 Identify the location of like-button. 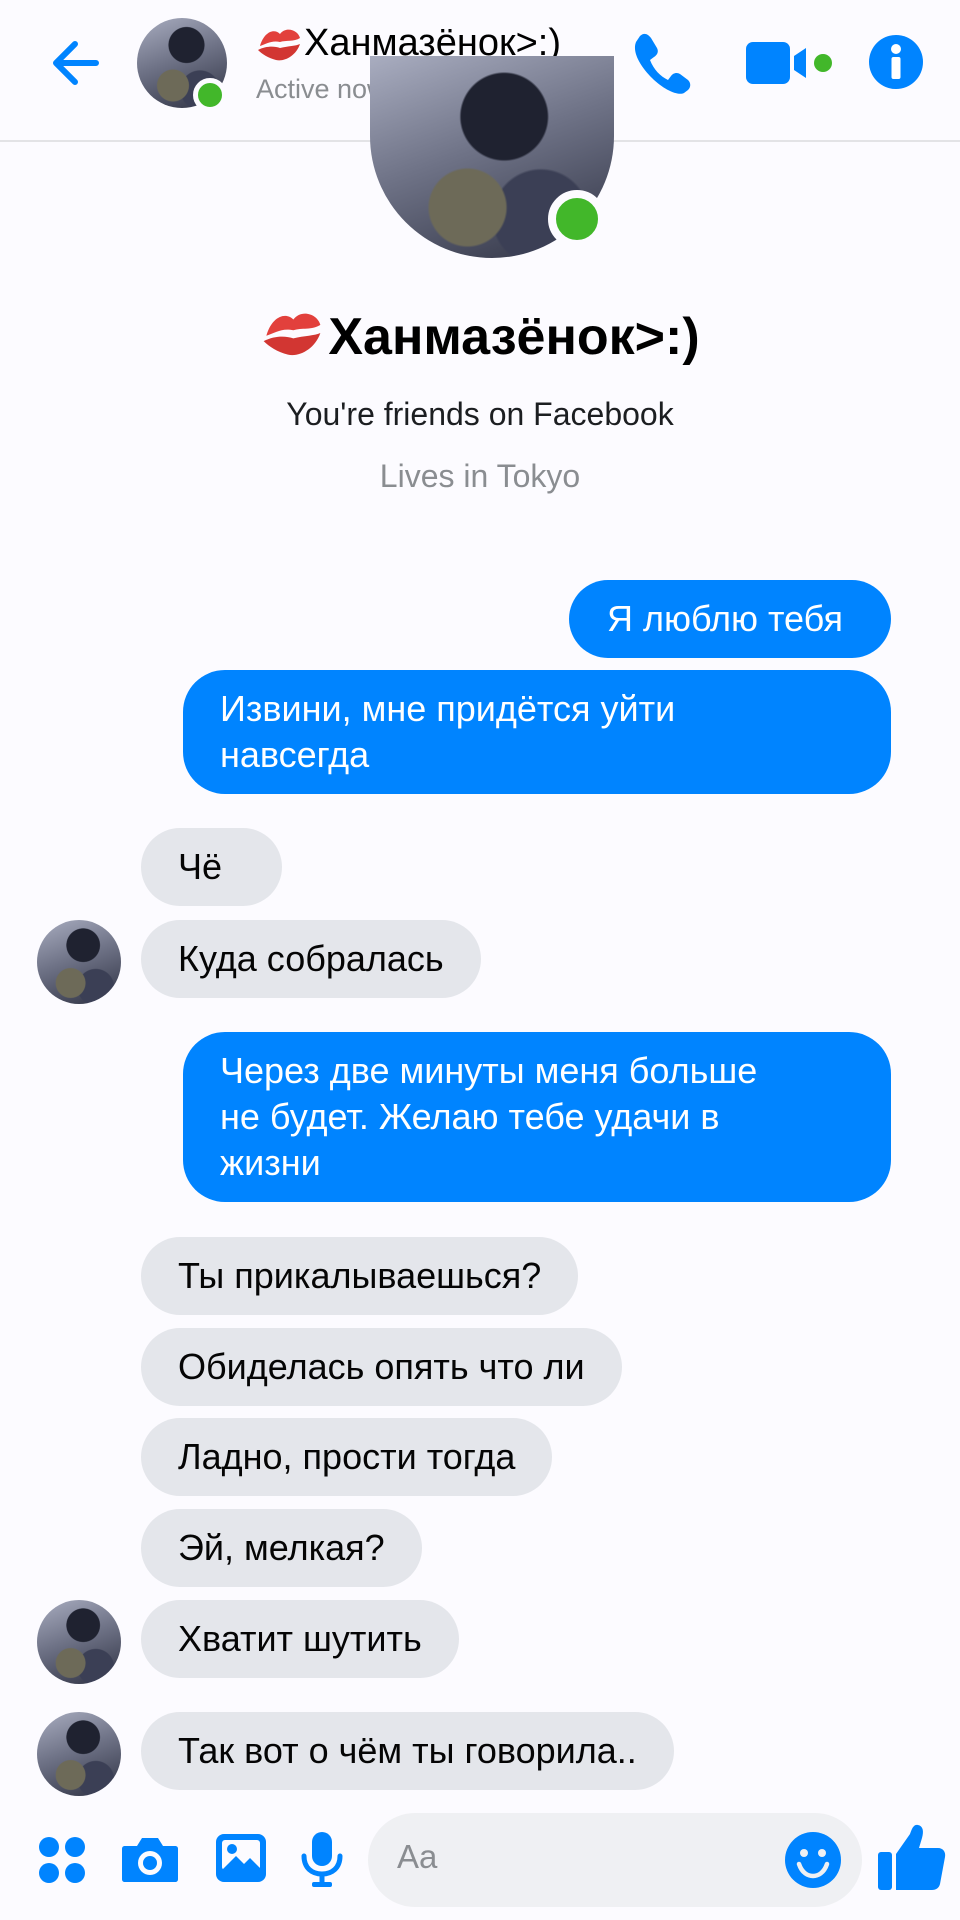
(912, 1860).